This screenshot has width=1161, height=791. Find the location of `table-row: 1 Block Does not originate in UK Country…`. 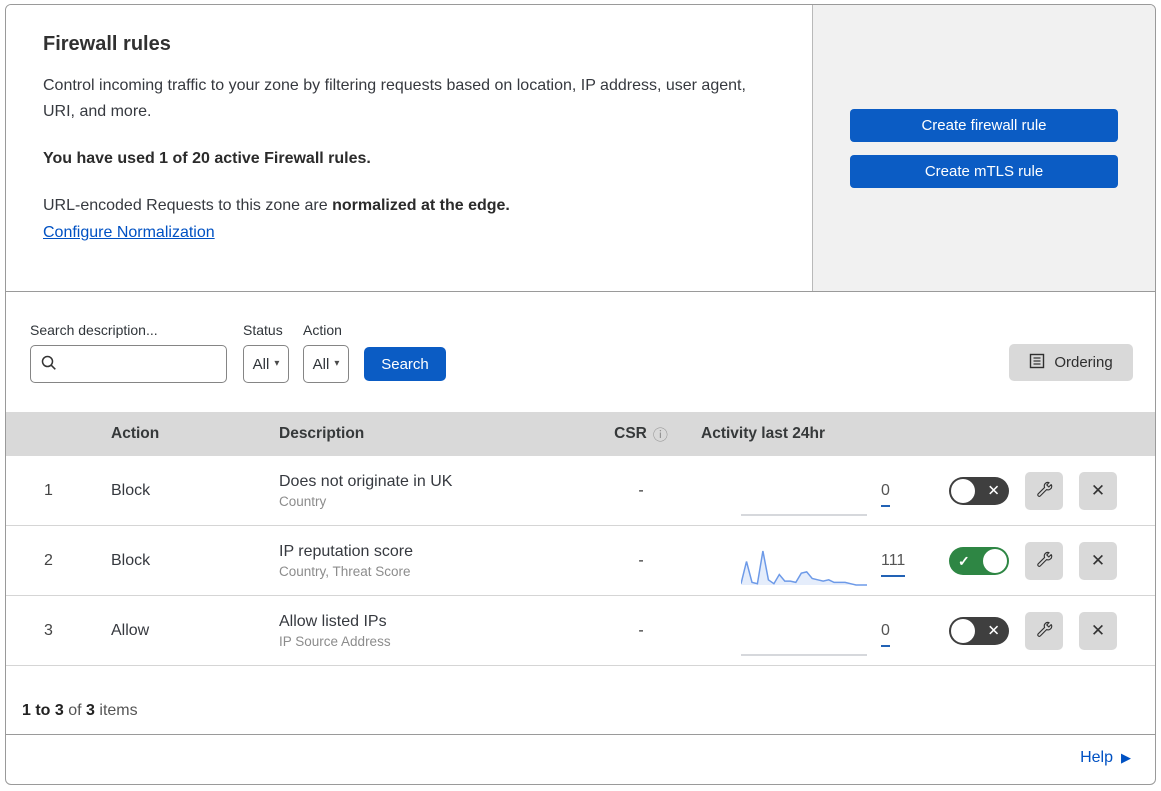

table-row: 1 Block Does not originate in UK Country… is located at coordinates (580, 491).